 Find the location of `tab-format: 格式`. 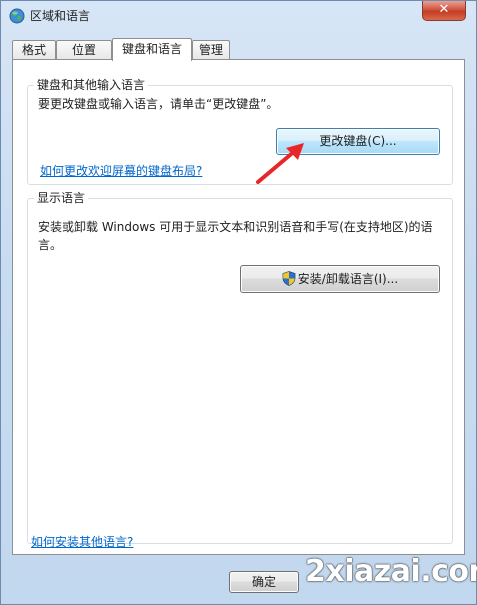

tab-format: 格式 is located at coordinates (34, 50).